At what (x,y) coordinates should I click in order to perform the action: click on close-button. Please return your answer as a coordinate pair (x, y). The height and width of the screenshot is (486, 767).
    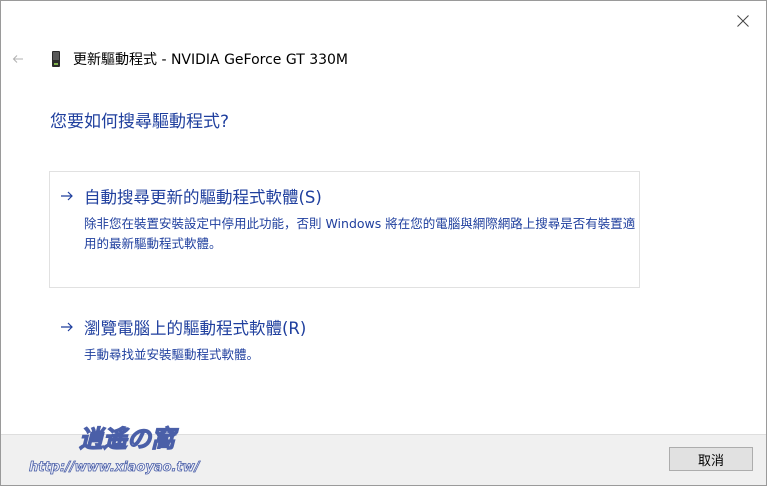
    Looking at the image, I should click on (743, 21).